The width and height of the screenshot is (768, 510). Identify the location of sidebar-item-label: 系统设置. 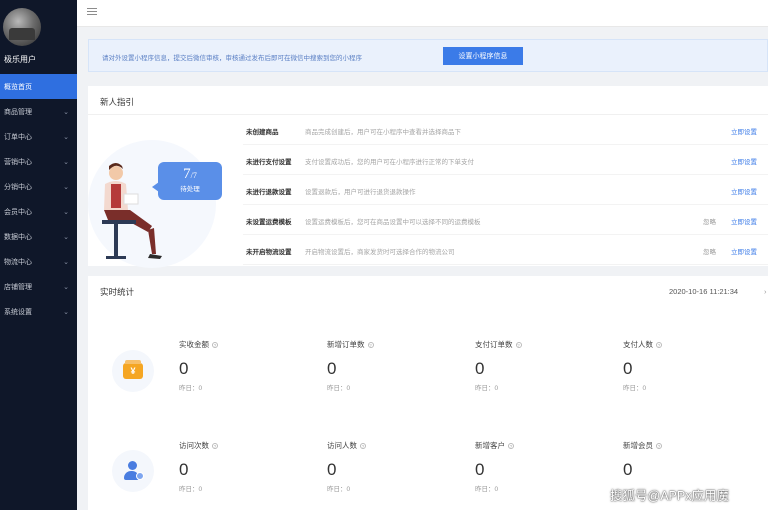
(18, 312).